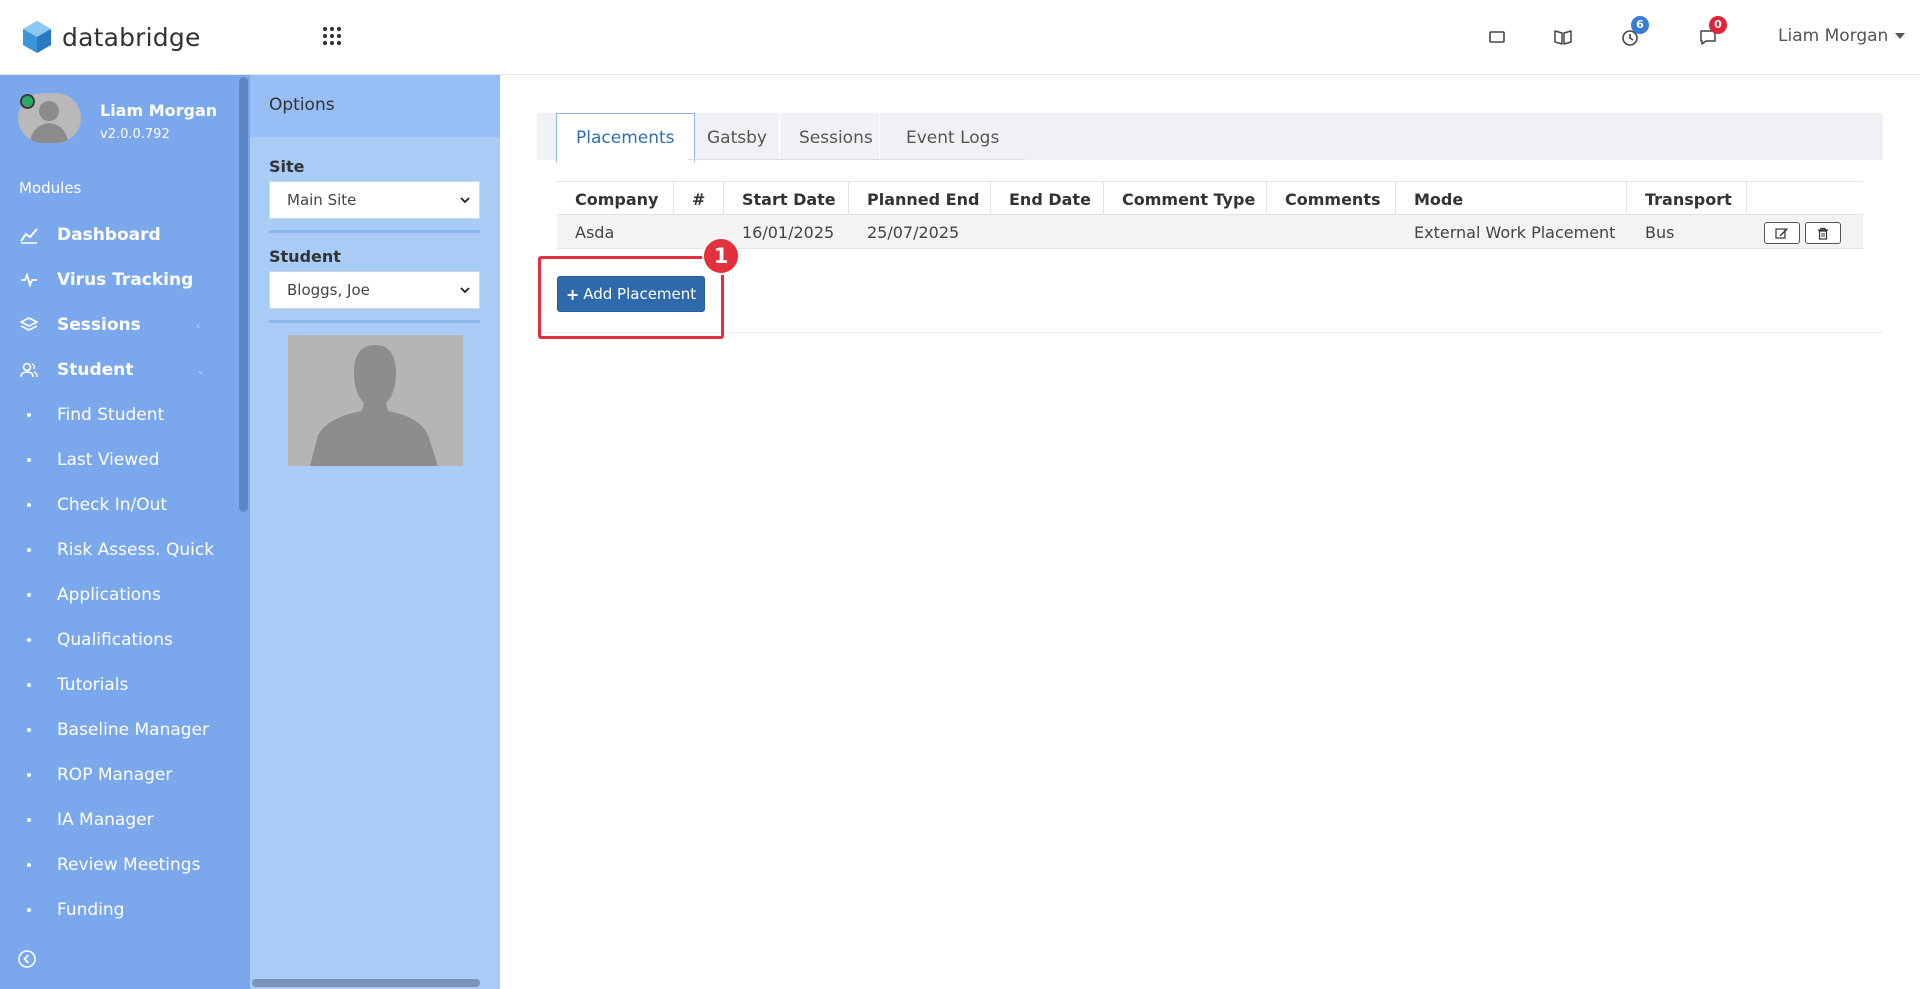 The width and height of the screenshot is (1920, 989). I want to click on chevron-left-icon: ‹, so click(198, 325).